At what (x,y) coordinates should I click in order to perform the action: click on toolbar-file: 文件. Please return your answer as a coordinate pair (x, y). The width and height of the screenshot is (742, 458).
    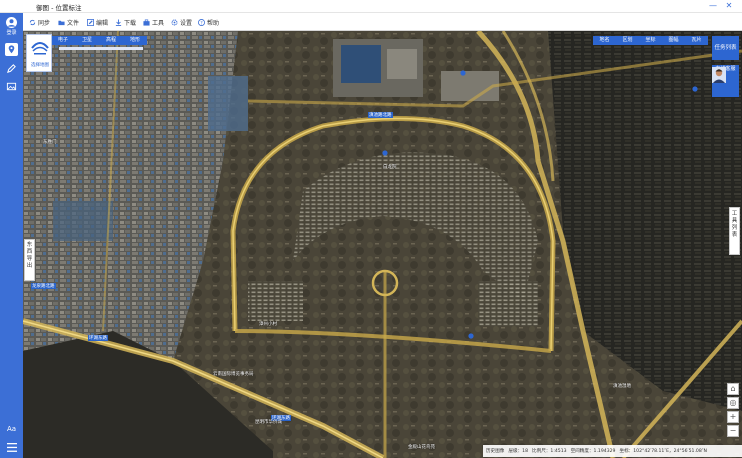
    Looking at the image, I should click on (68, 22).